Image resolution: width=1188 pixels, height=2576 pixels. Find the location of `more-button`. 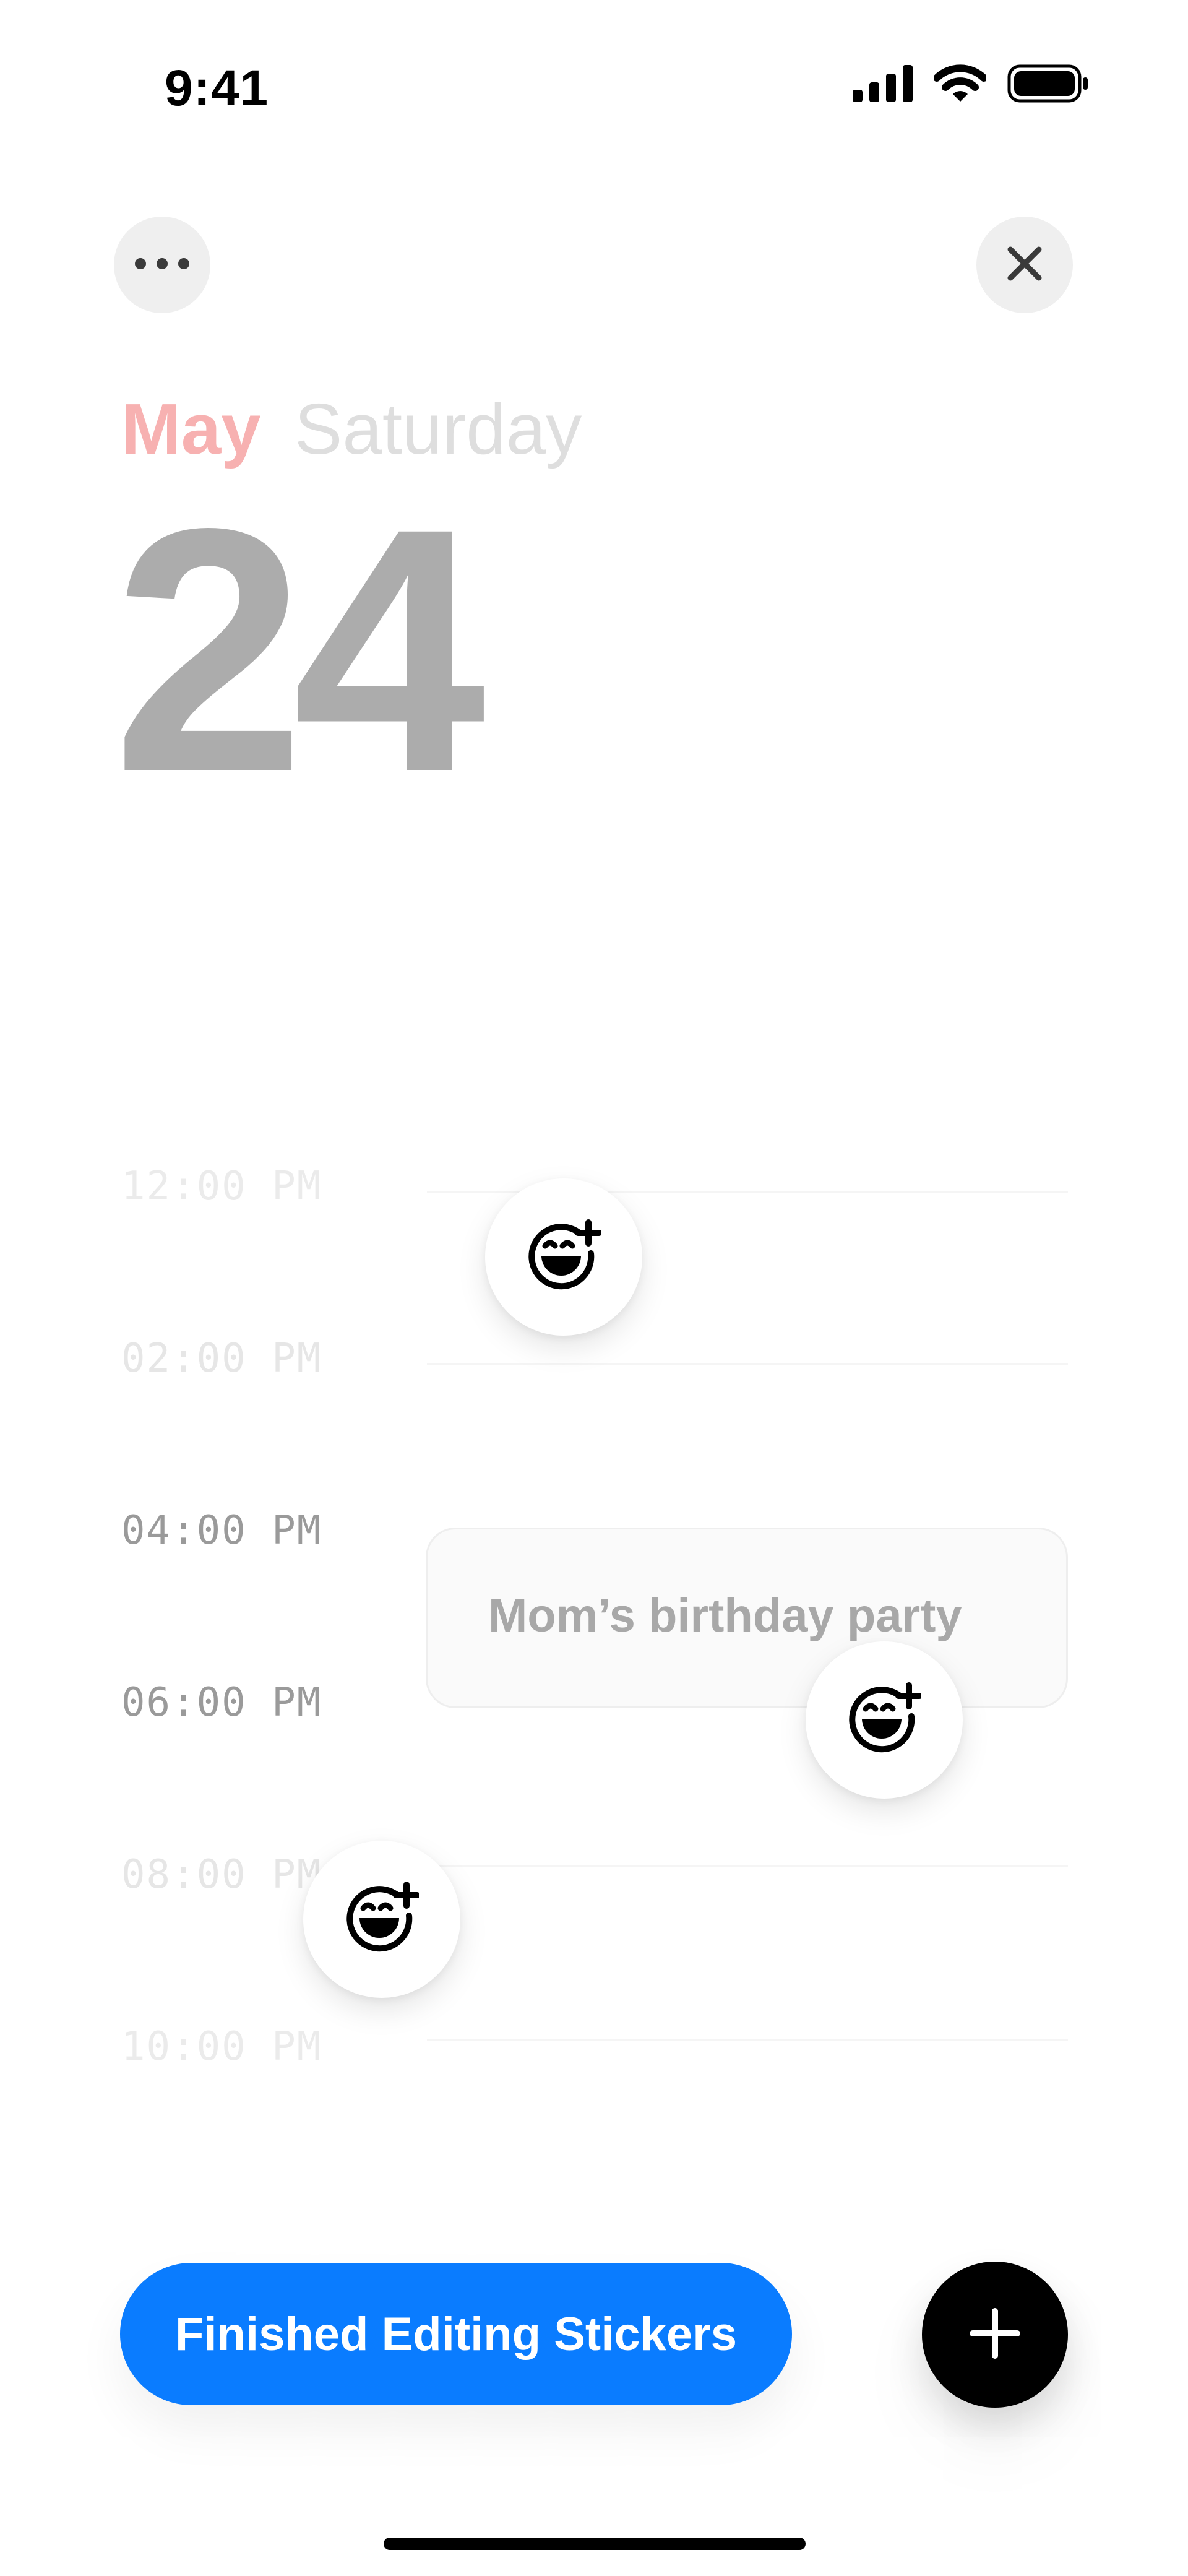

more-button is located at coordinates (162, 265).